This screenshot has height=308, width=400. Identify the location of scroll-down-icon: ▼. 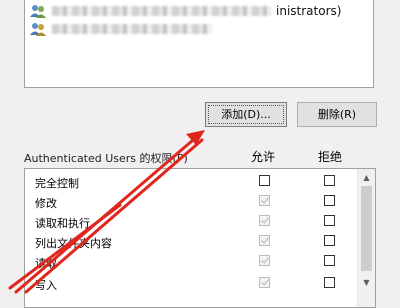
(366, 282).